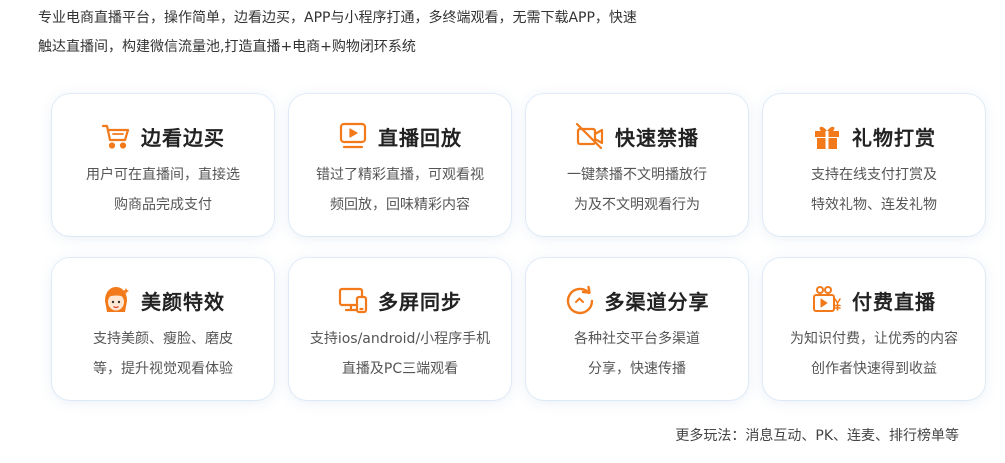  What do you see at coordinates (353, 300) in the screenshot?
I see `multi-screen-icon` at bounding box center [353, 300].